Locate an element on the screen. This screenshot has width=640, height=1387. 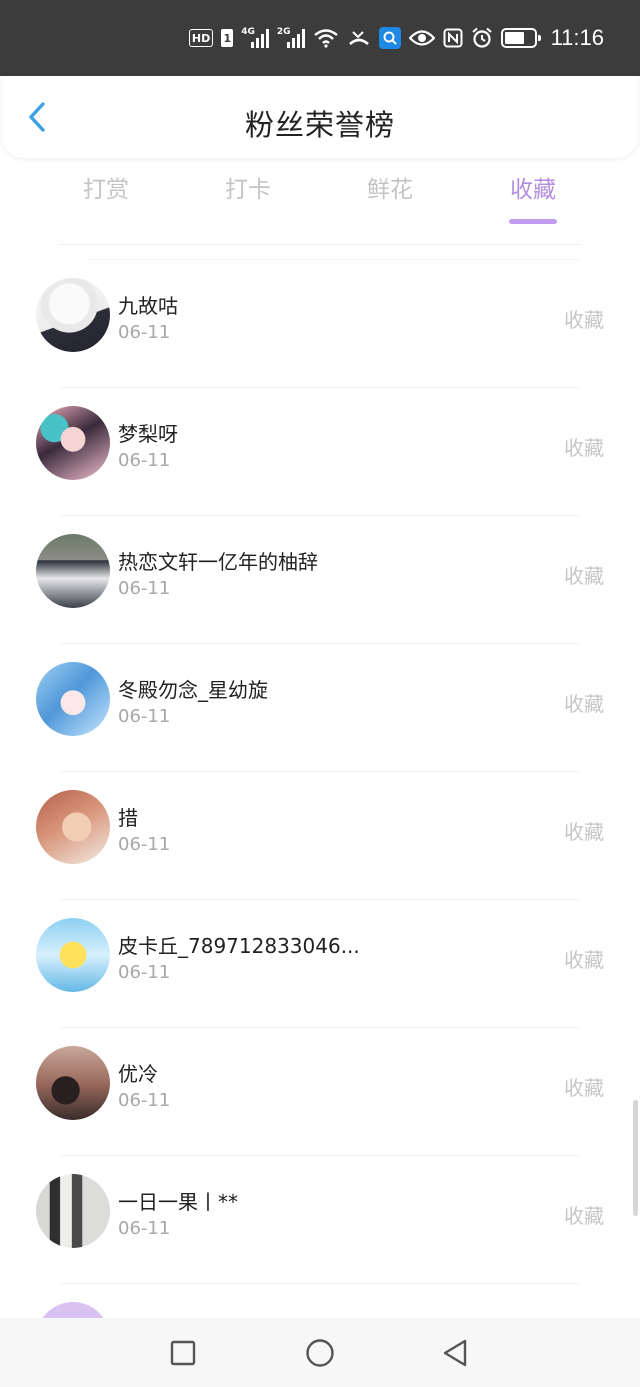
clock: 11:16 is located at coordinates (577, 37).